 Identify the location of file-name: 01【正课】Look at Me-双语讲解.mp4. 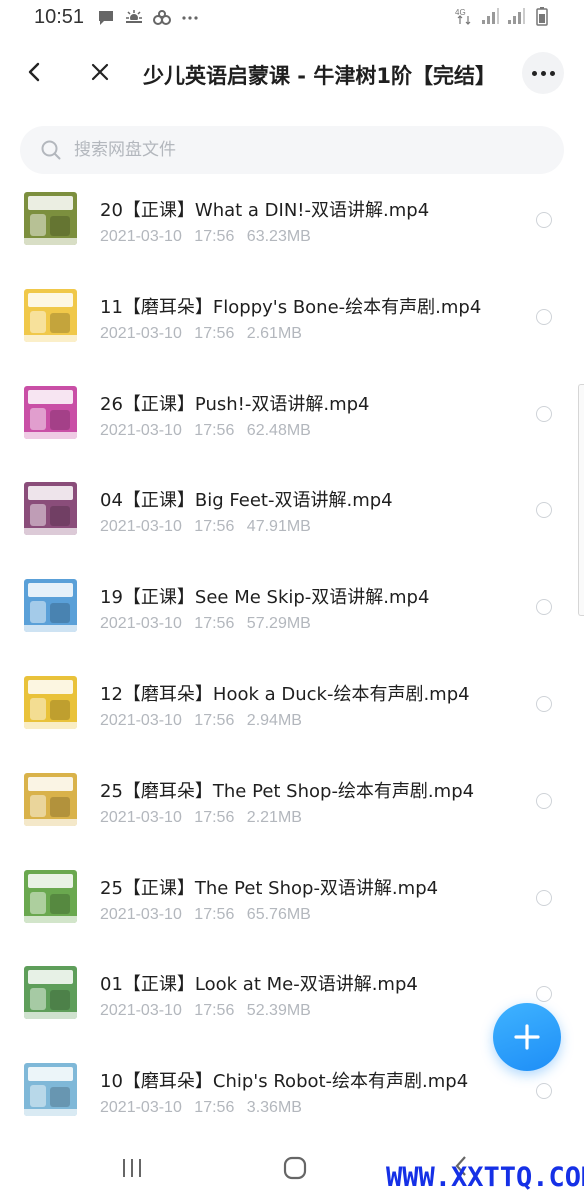
(259, 985).